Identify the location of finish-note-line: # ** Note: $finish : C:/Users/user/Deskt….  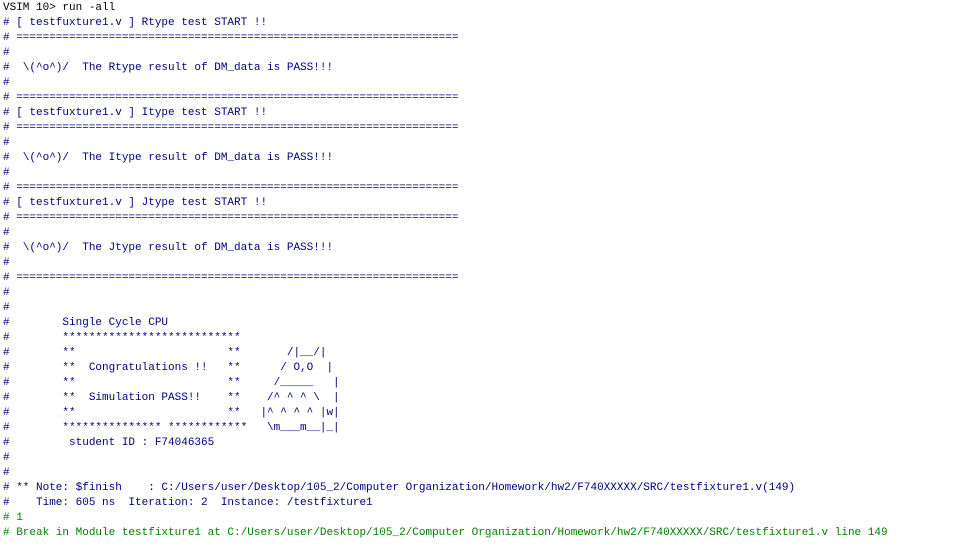
(399, 488).